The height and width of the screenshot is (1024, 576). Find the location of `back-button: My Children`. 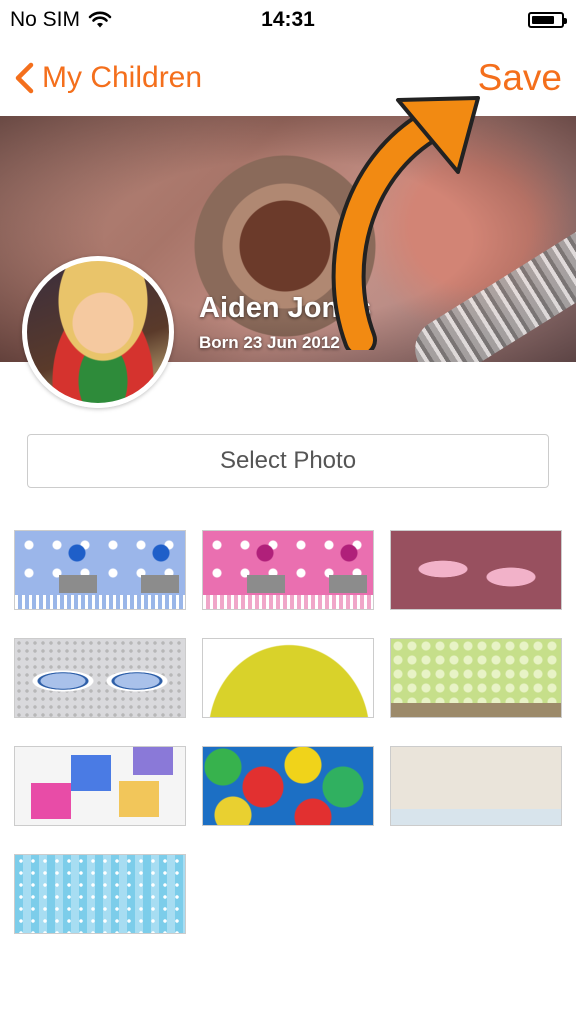

back-button: My Children is located at coordinates (108, 78).